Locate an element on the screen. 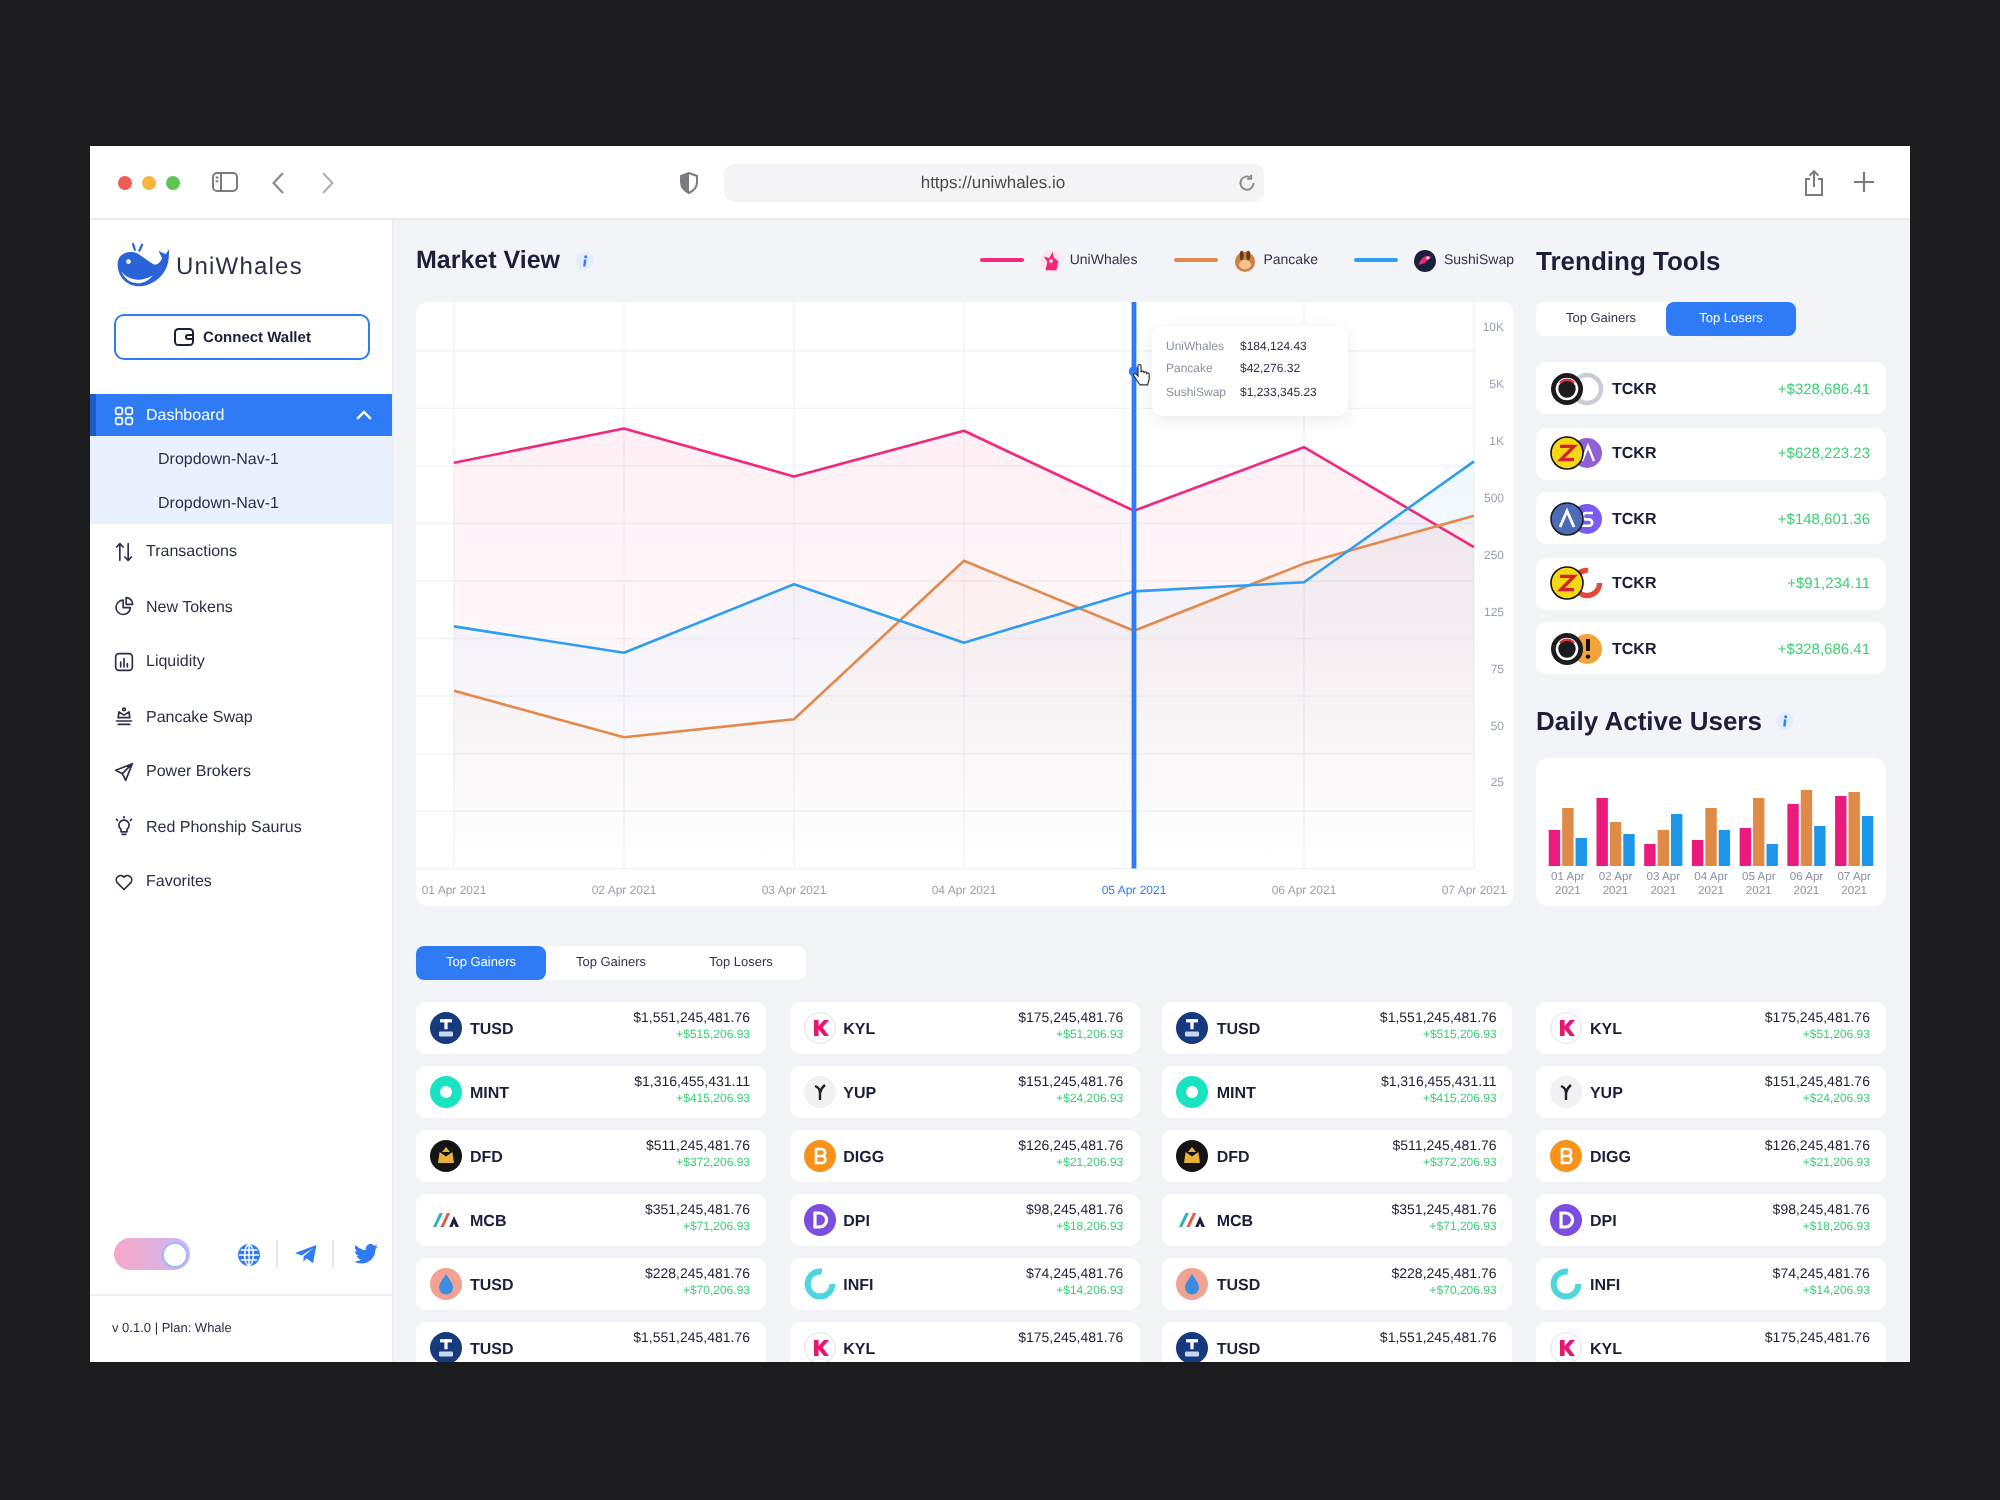  close-window-icon is located at coordinates (125, 182).